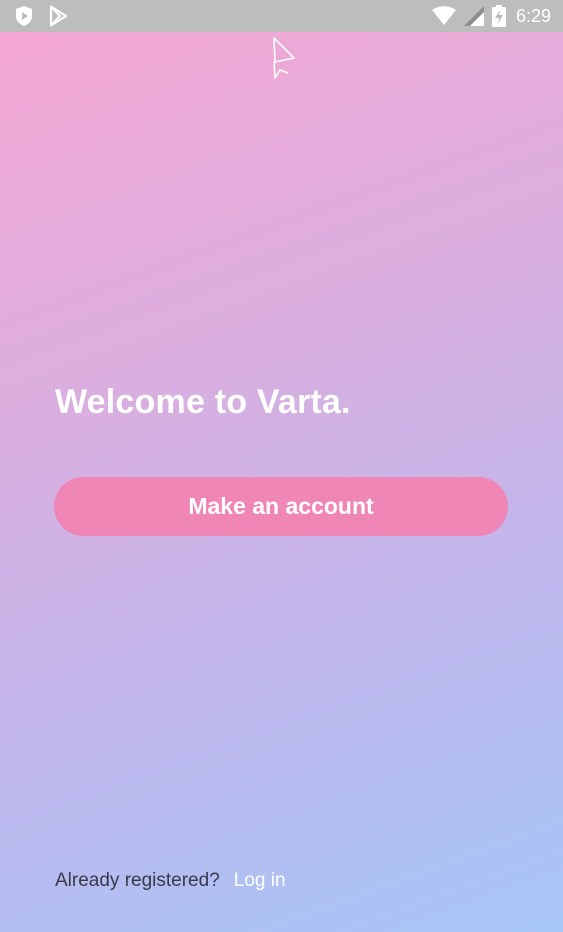  What do you see at coordinates (498, 16) in the screenshot?
I see `battery-charging-icon` at bounding box center [498, 16].